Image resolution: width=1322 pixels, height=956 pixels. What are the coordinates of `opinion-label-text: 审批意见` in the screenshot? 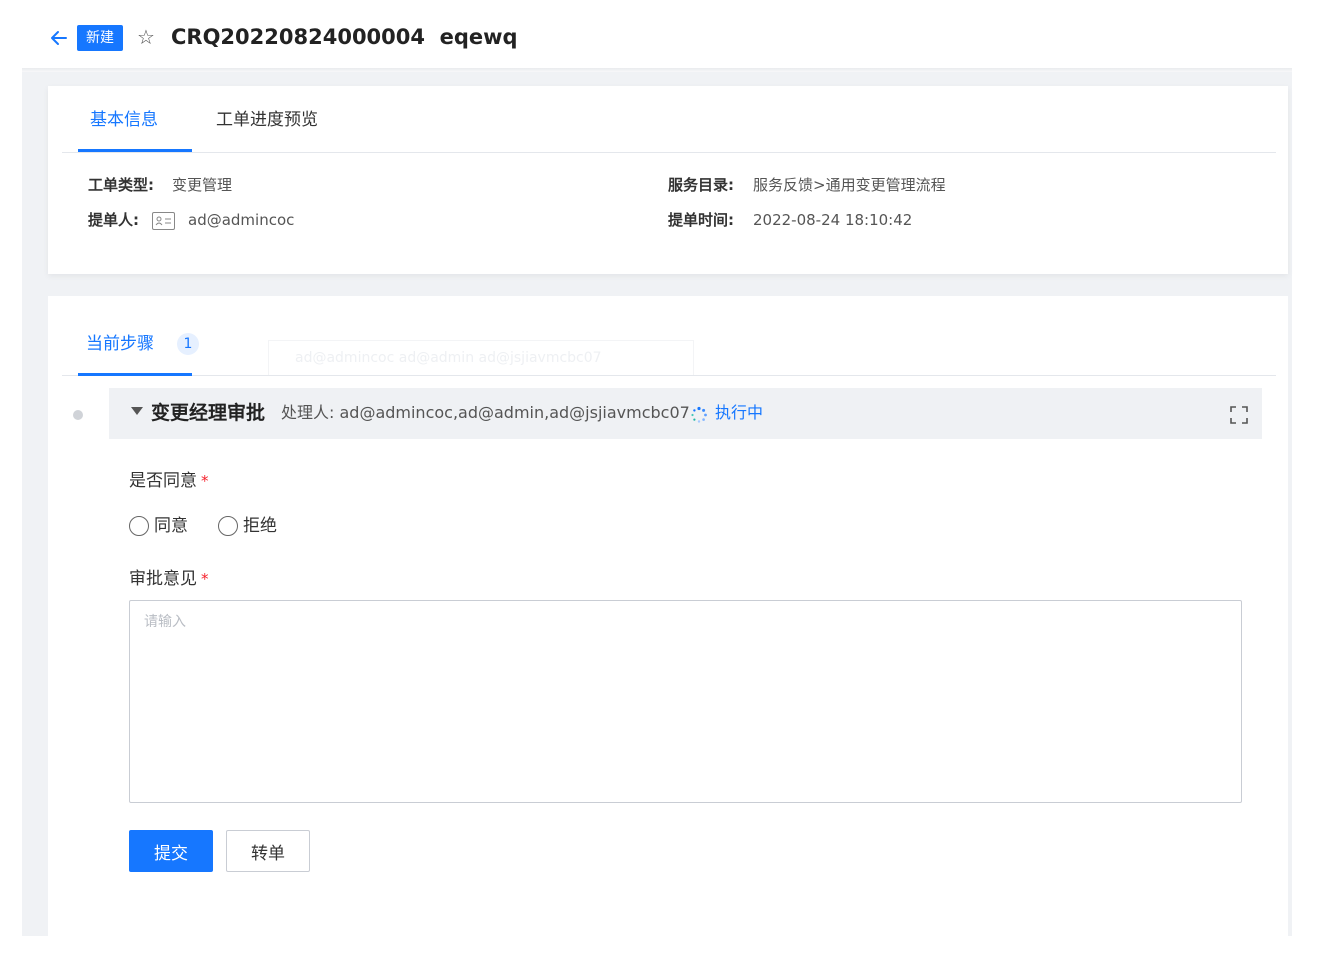 It's located at (163, 579).